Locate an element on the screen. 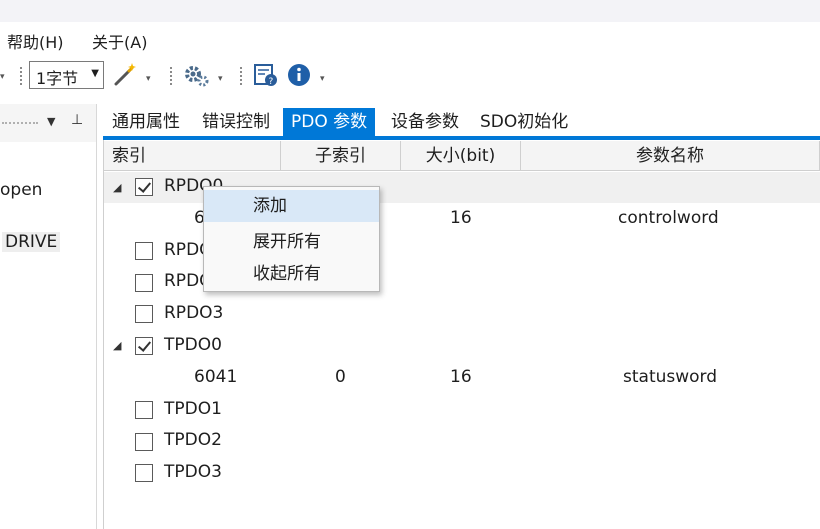 This screenshot has height=529, width=820. help-doc-icon: ? is located at coordinates (266, 75).